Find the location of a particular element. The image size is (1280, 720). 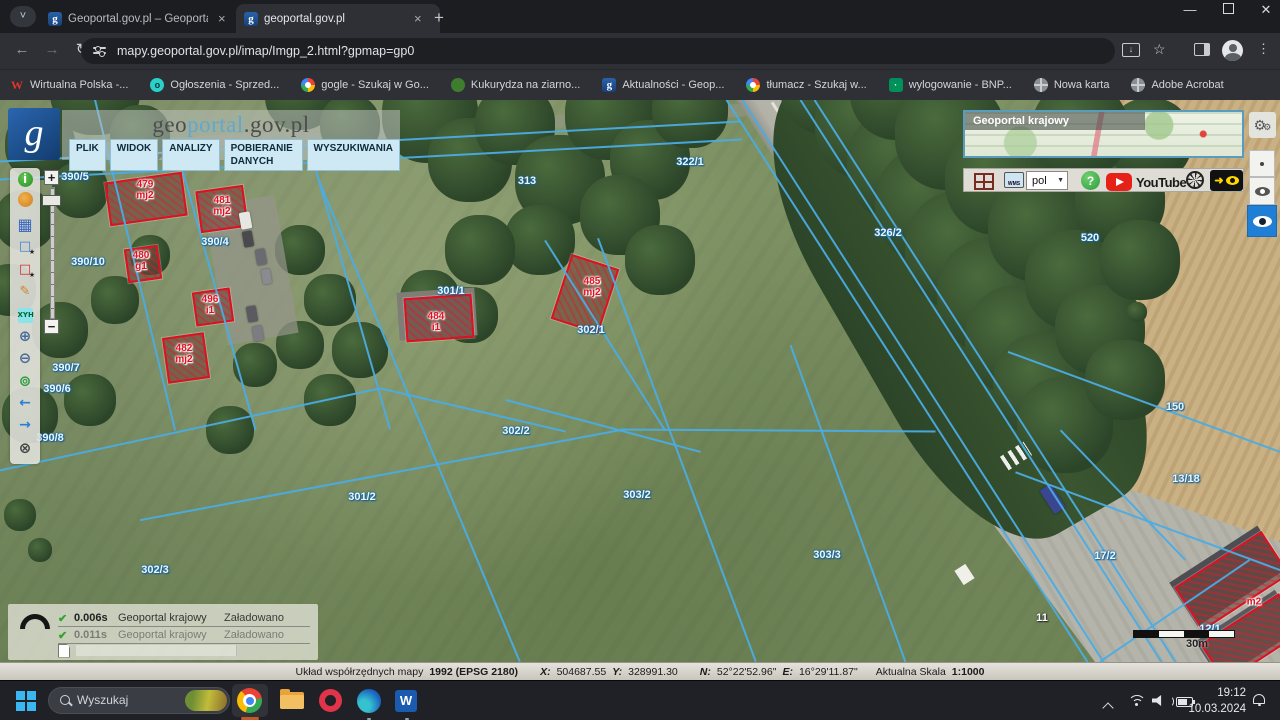

measure-button: ✎ is located at coordinates (25, 292).